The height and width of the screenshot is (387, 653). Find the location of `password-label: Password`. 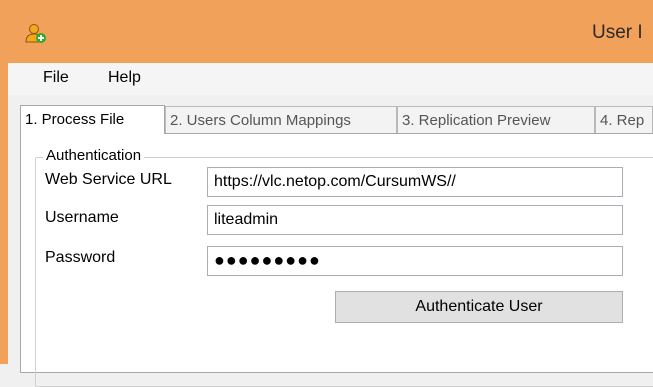

password-label: Password is located at coordinates (80, 257).